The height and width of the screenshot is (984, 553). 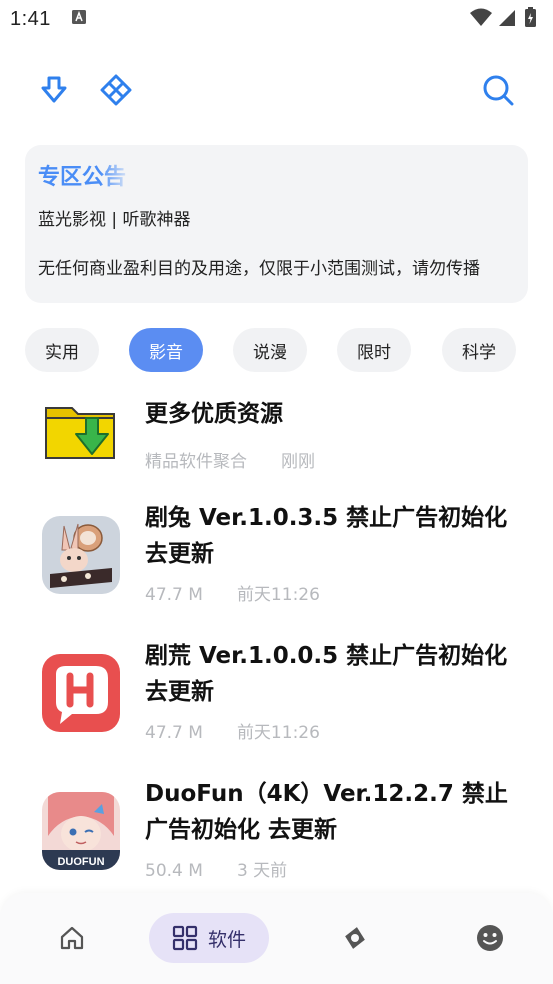 I want to click on app-title: 剧兔 Ver.1.0.3.5 禁止广告初始化去更新, so click(x=326, y=536).